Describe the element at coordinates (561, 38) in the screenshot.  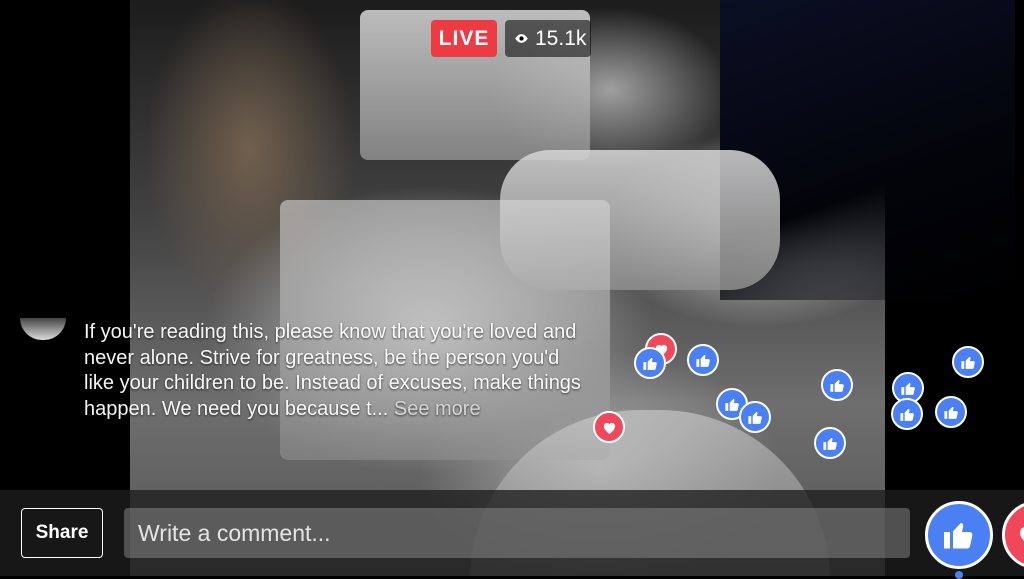
I see `viewer-count: 15.1k` at that location.